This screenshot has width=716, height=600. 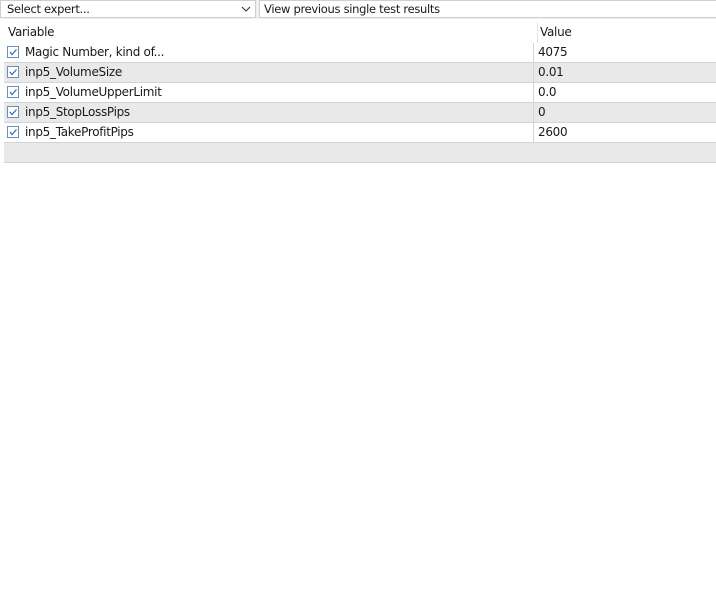 What do you see at coordinates (360, 93) in the screenshot?
I see `table-row: inp5_VolumeUpperLimit 0.0` at bounding box center [360, 93].